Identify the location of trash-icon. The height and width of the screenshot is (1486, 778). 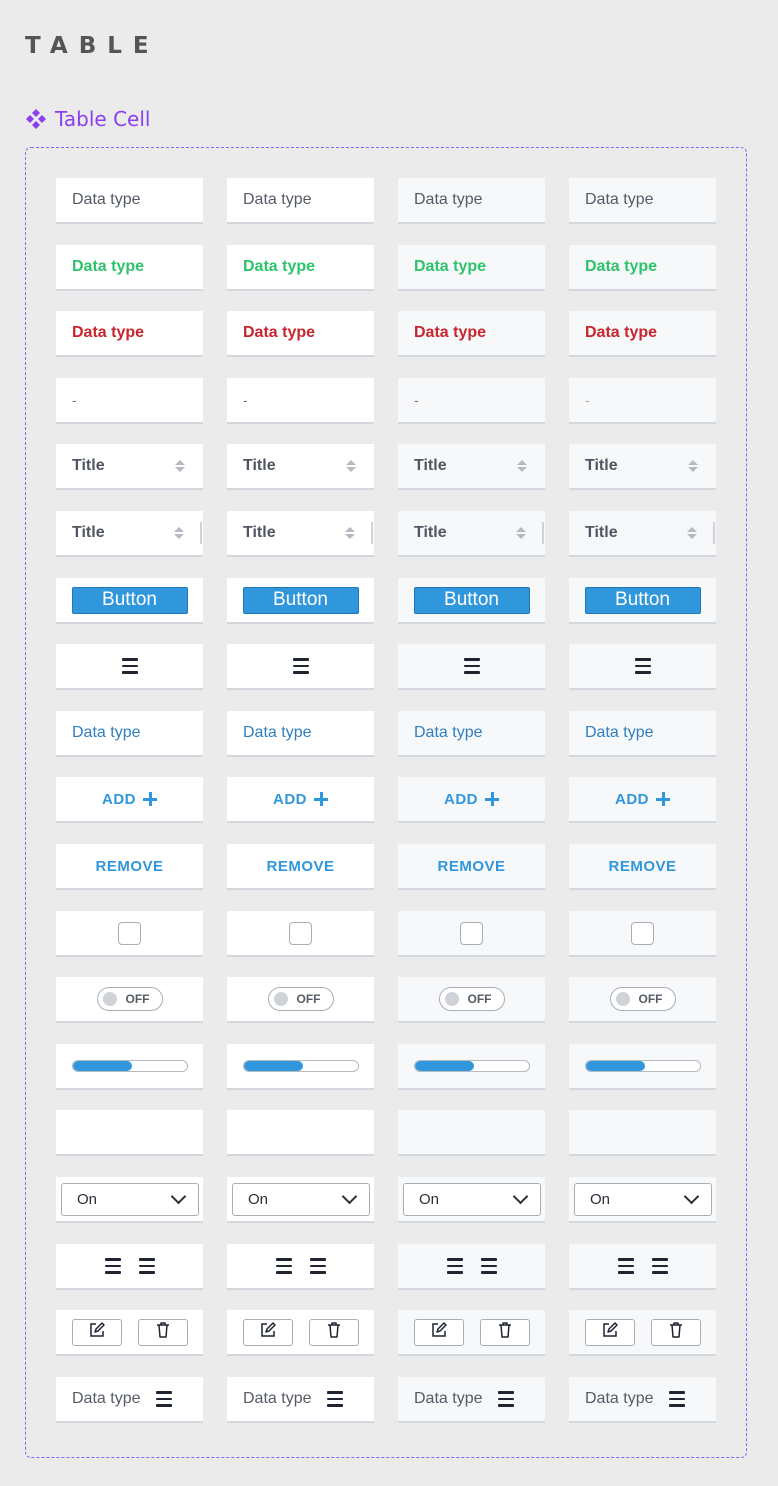
(163, 1332).